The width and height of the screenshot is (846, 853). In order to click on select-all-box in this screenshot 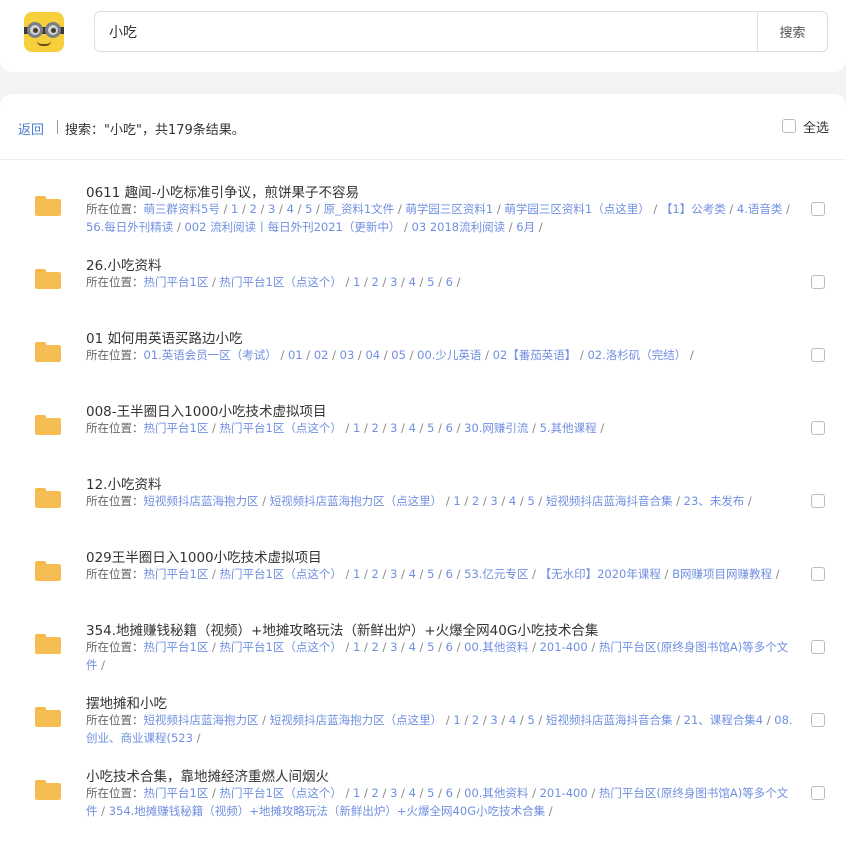, I will do `click(789, 126)`.